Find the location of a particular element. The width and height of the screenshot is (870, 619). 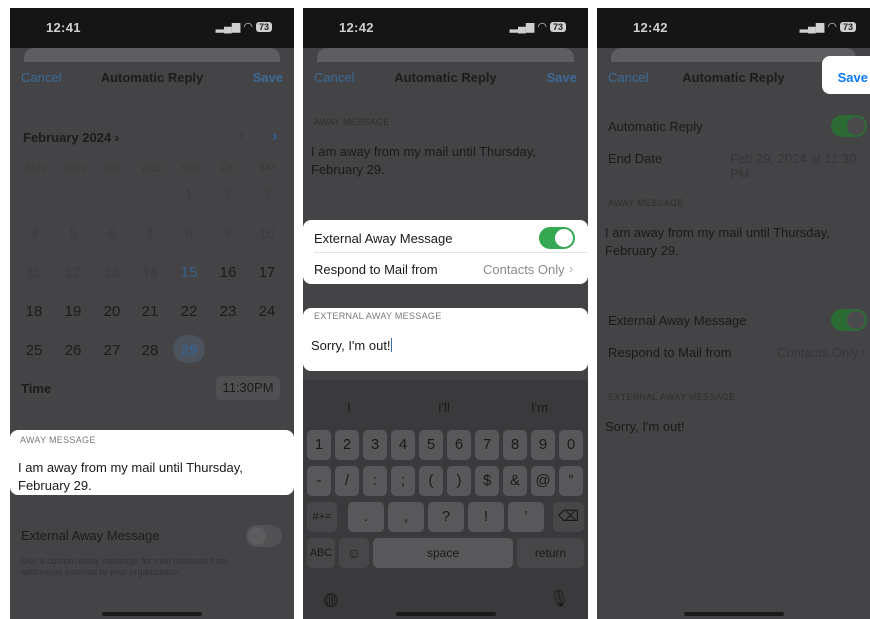

calendar-day: 28 is located at coordinates (150, 350).